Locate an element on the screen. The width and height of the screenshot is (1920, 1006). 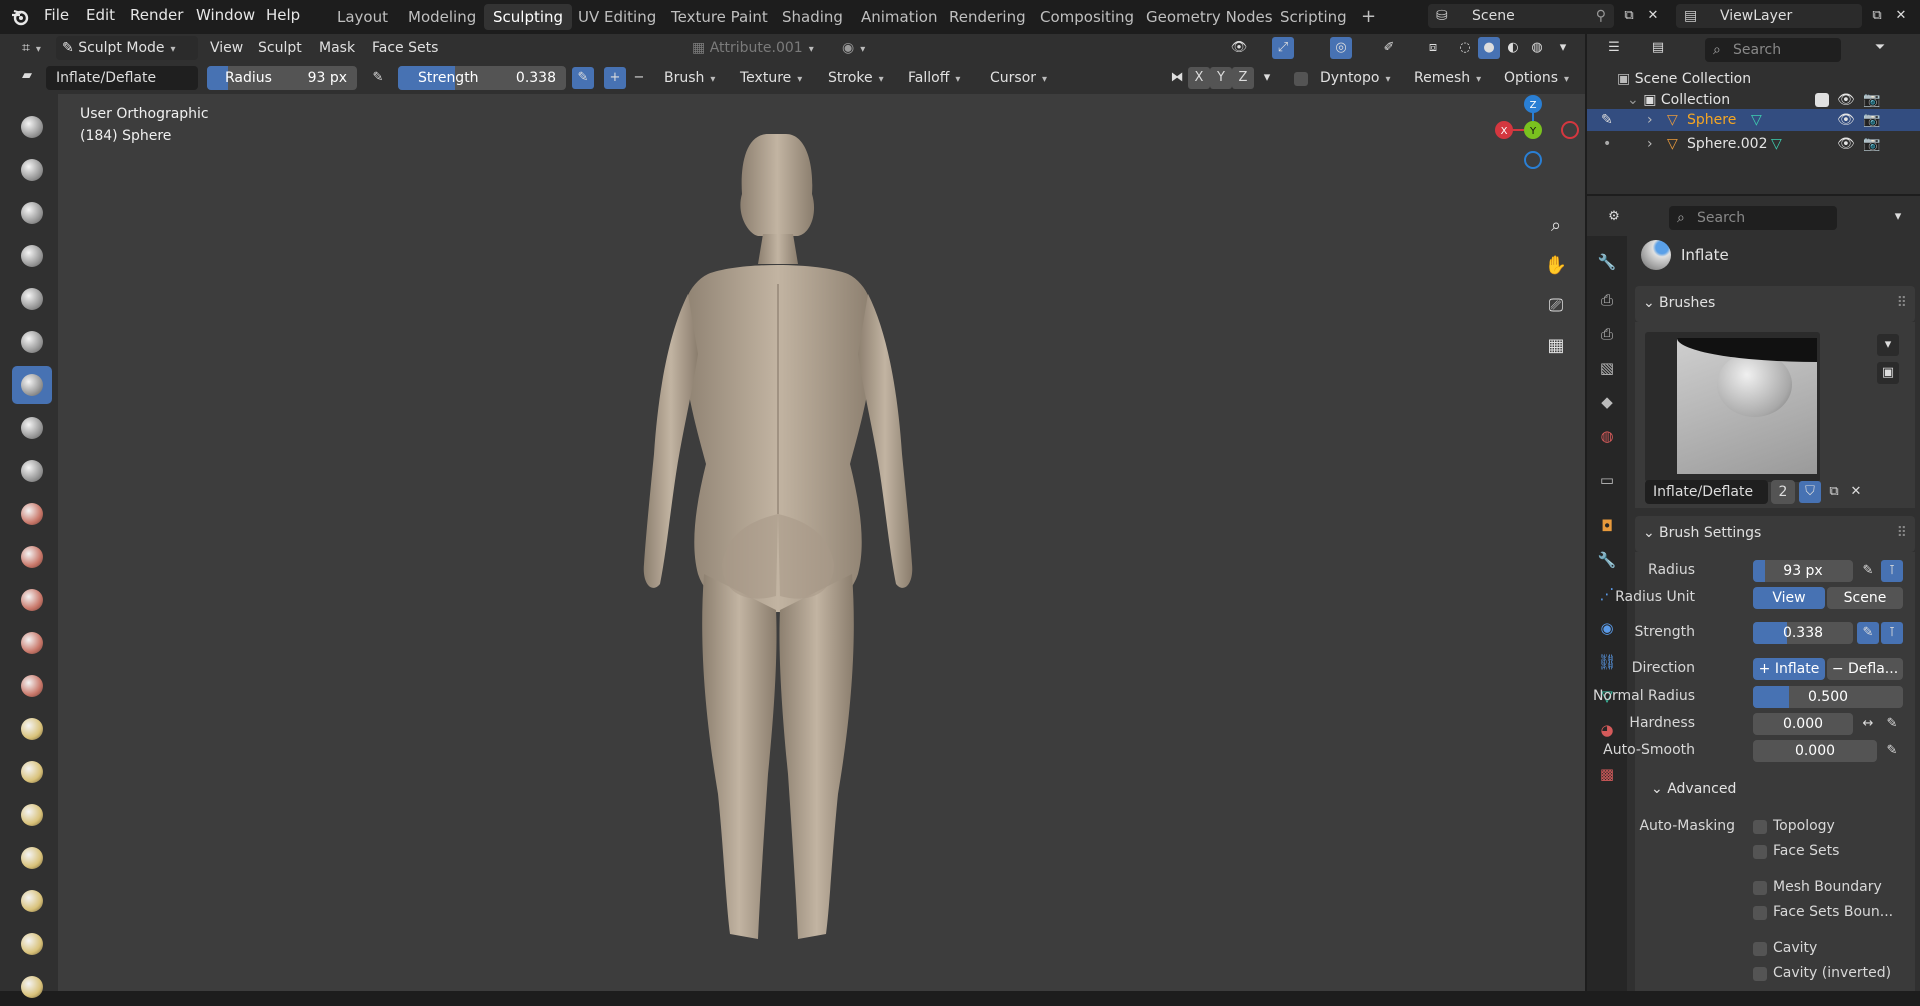
tab-modeling: Modeling is located at coordinates (442, 17).